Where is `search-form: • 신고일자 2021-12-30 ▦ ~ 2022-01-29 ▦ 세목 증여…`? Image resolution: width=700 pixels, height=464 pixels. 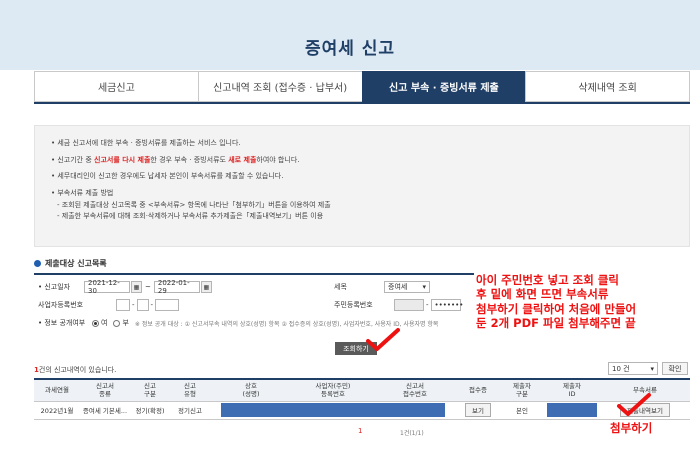 search-form: • 신고일자 2021-12-30 ▦ ~ 2022-01-29 ▦ 세목 증여… is located at coordinates (254, 308).